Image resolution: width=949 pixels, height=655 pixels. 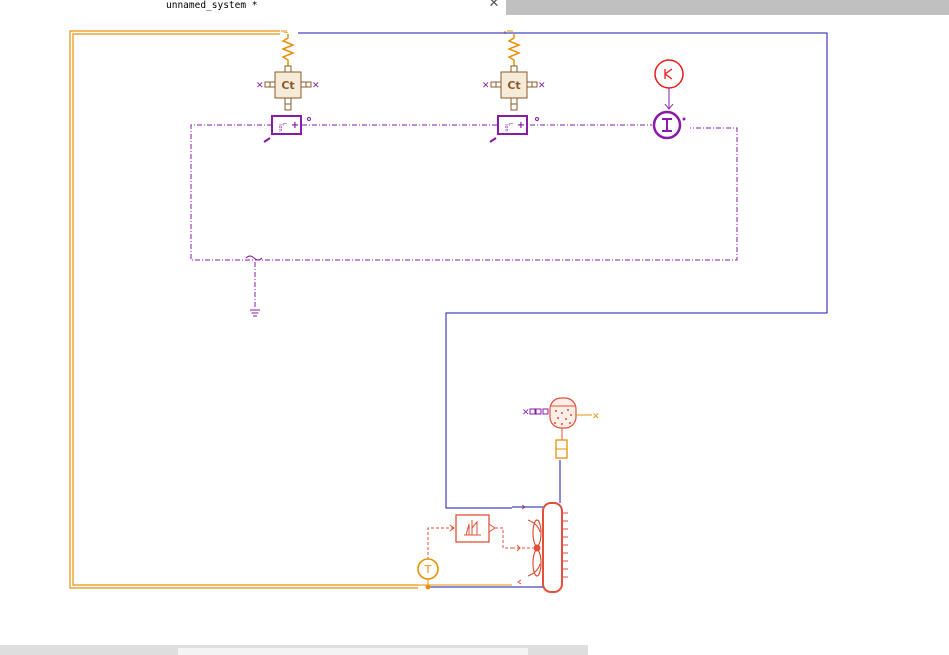 What do you see at coordinates (475, 528) in the screenshot?
I see `fan-controller-icon` at bounding box center [475, 528].